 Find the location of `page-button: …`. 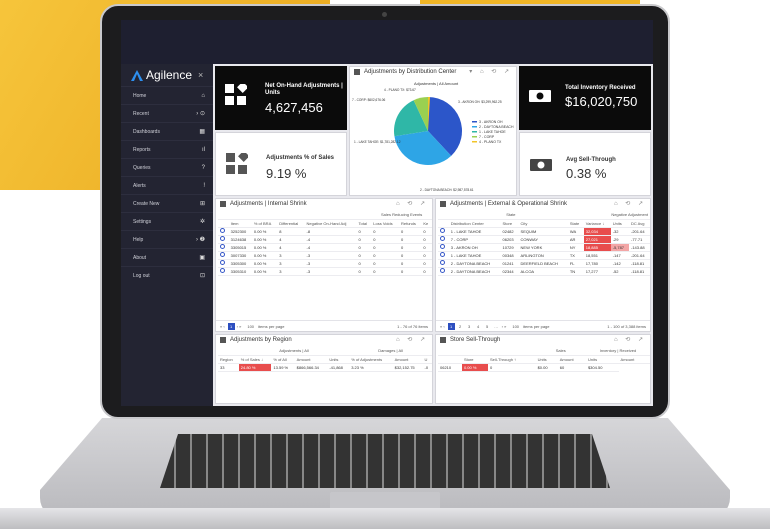

page-button: … is located at coordinates (496, 326).